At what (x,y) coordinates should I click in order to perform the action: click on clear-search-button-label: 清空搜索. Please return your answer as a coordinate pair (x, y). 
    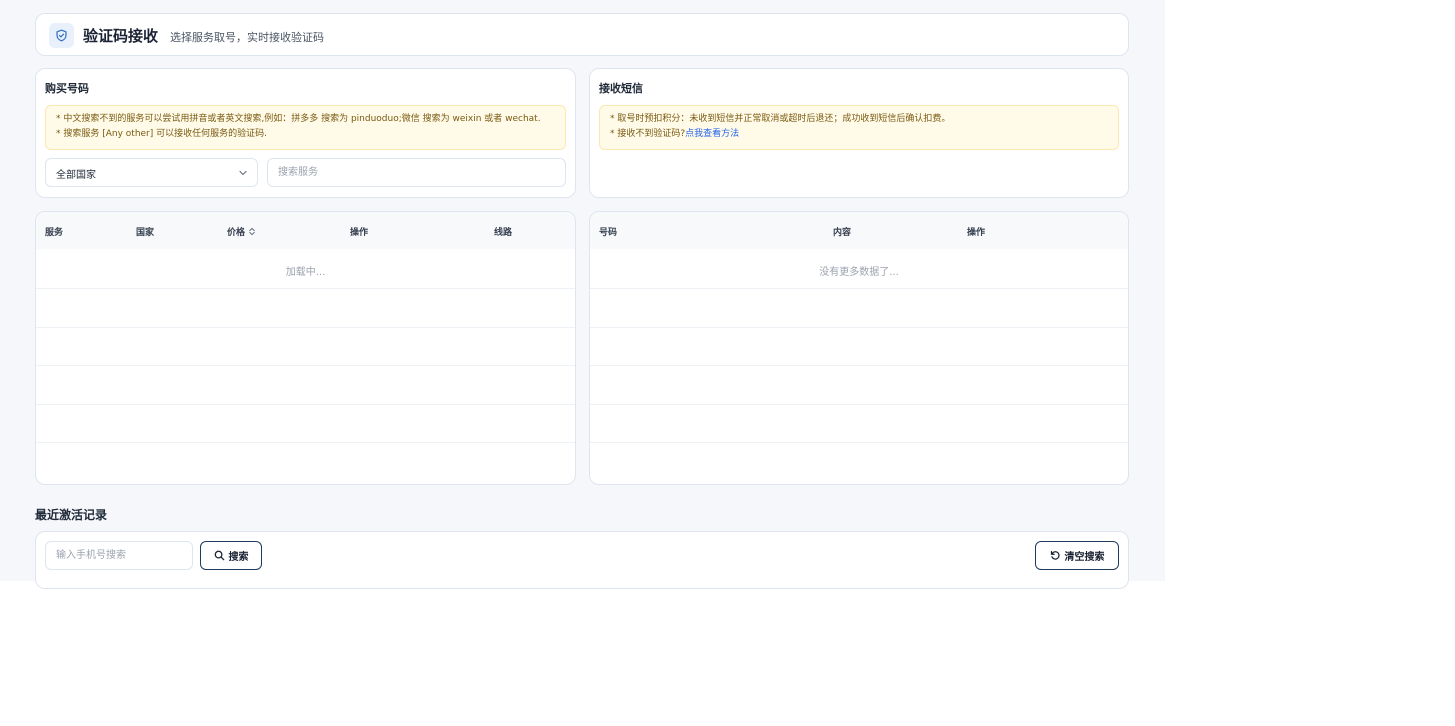
    Looking at the image, I should click on (1084, 557).